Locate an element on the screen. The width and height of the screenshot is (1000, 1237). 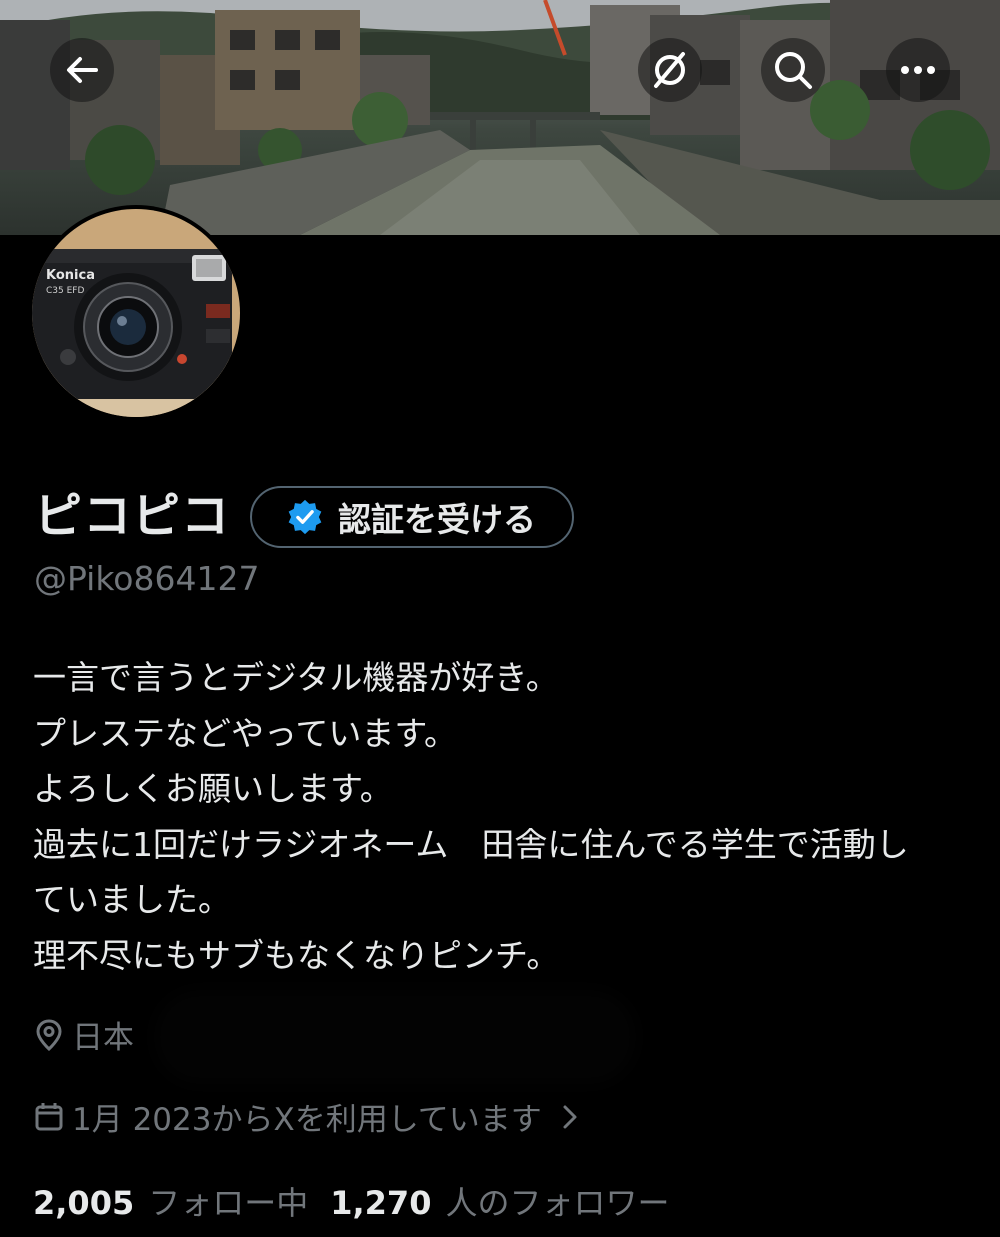
profile-location: 日本 is located at coordinates (84, 1034).